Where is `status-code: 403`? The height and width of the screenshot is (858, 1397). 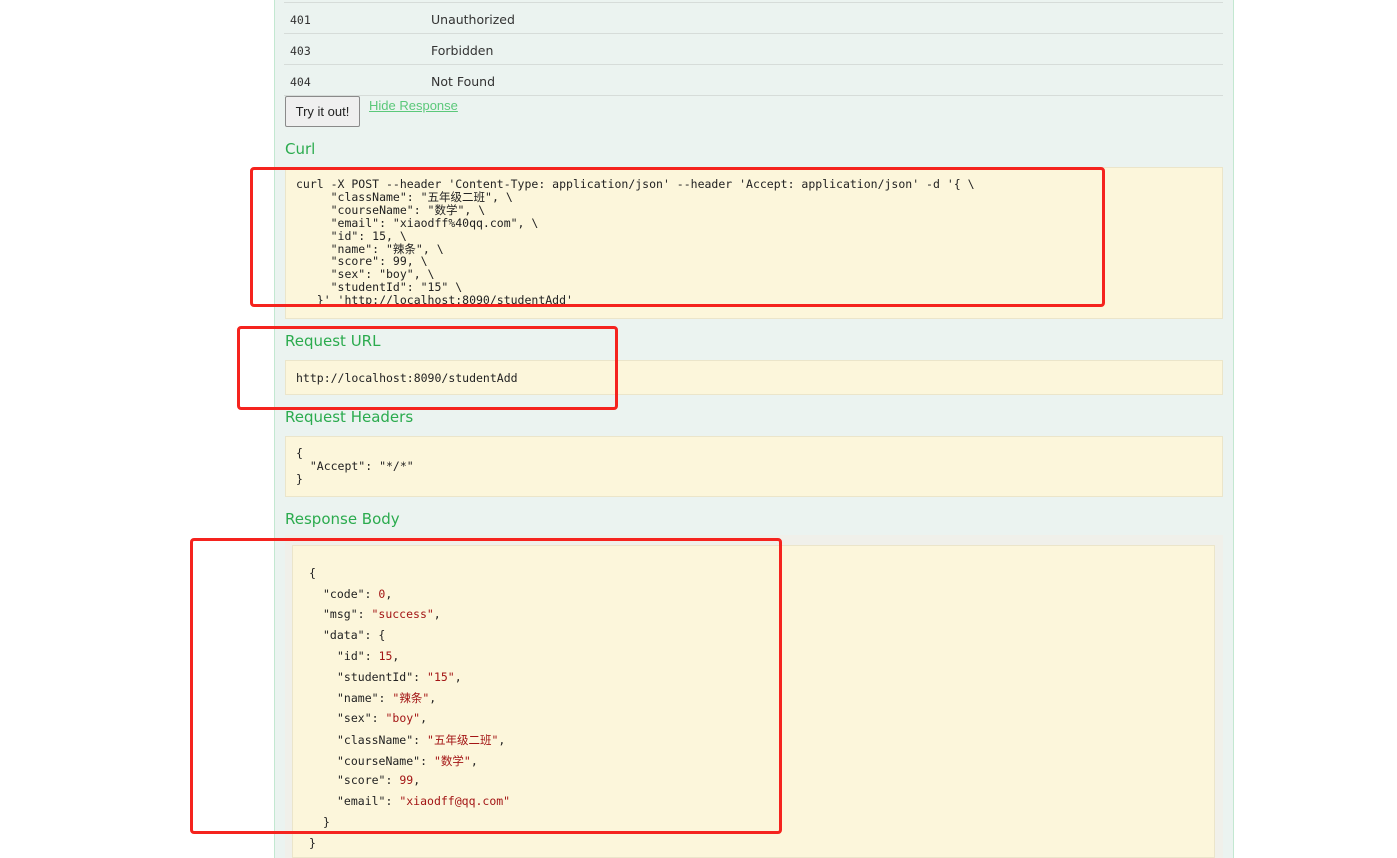
status-code: 403 is located at coordinates (300, 51).